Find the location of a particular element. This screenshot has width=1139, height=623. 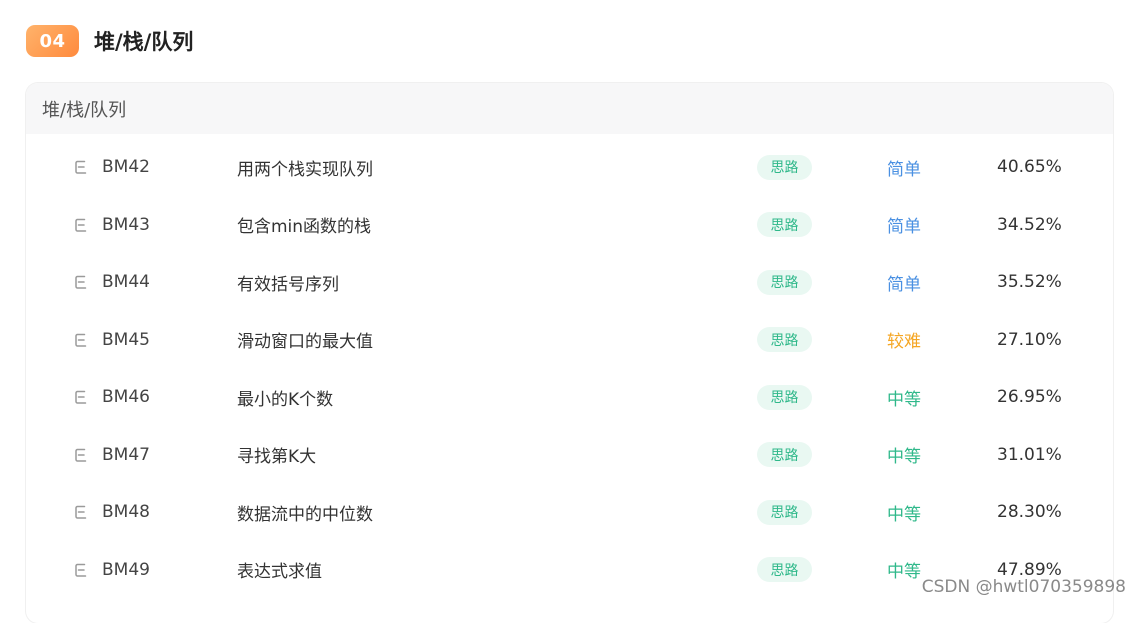

pass-rate: 34.52% is located at coordinates (1029, 224).